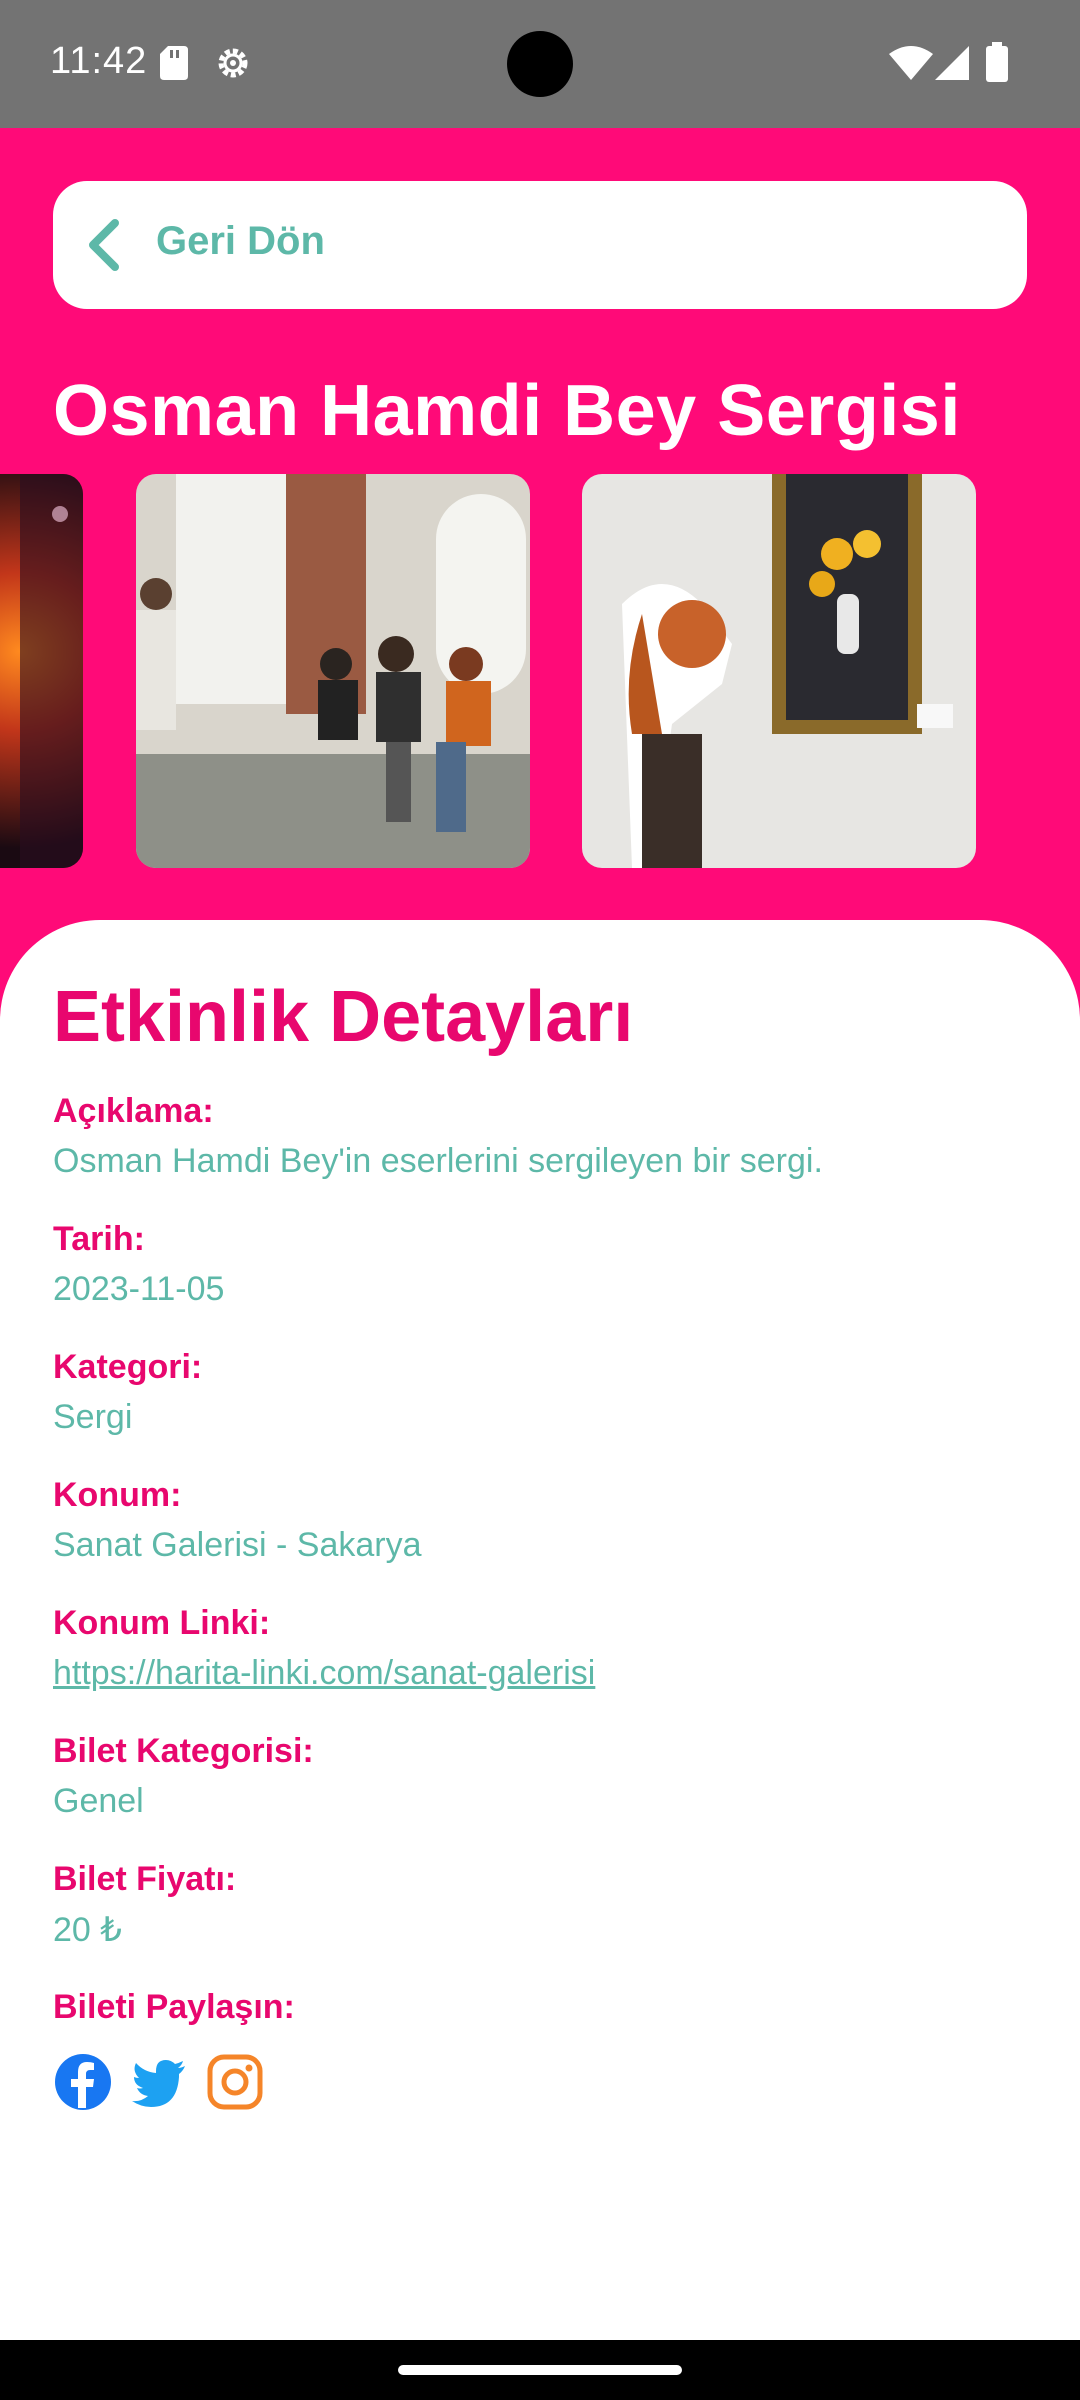  Describe the element at coordinates (117, 1495) in the screenshot. I see `location-label: Konum:` at that location.